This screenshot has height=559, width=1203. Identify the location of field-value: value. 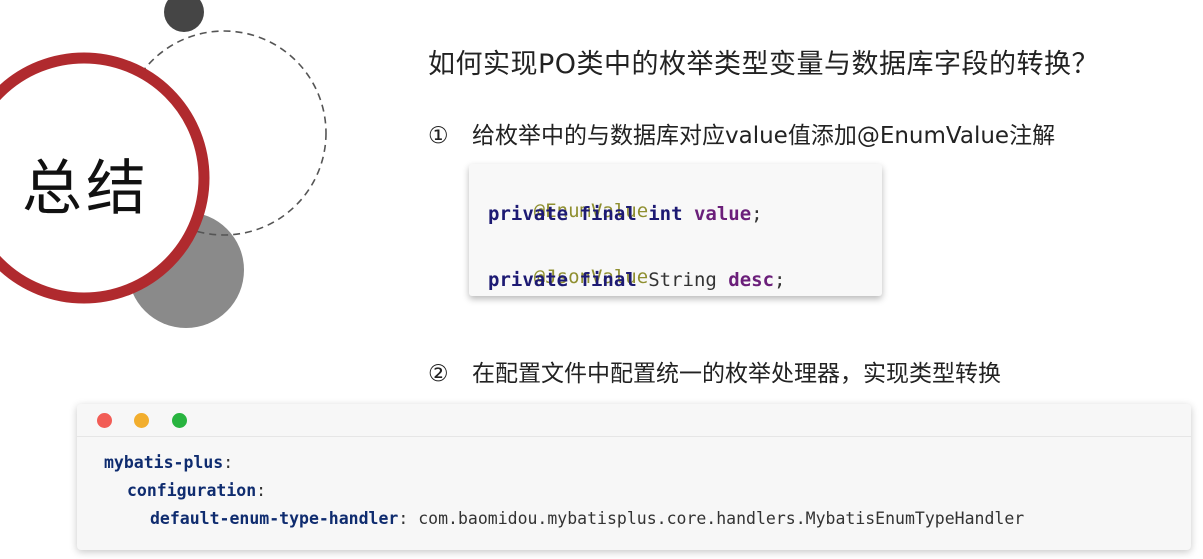
(722, 214).